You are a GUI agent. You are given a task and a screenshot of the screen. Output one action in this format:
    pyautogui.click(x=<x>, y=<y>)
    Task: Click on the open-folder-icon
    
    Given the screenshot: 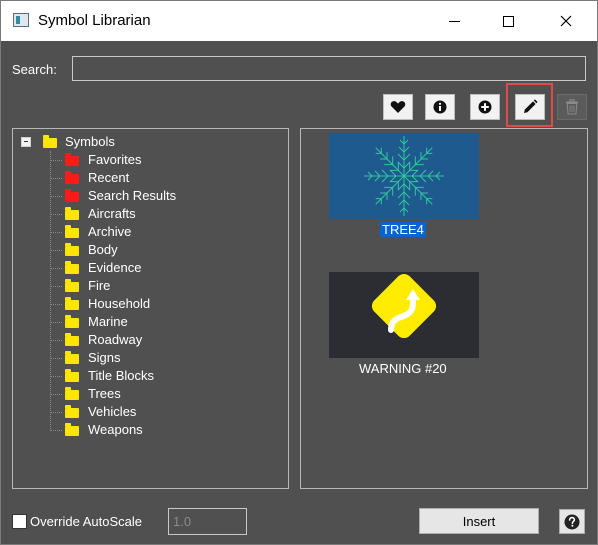 What is the action you would take?
    pyautogui.click(x=72, y=177)
    